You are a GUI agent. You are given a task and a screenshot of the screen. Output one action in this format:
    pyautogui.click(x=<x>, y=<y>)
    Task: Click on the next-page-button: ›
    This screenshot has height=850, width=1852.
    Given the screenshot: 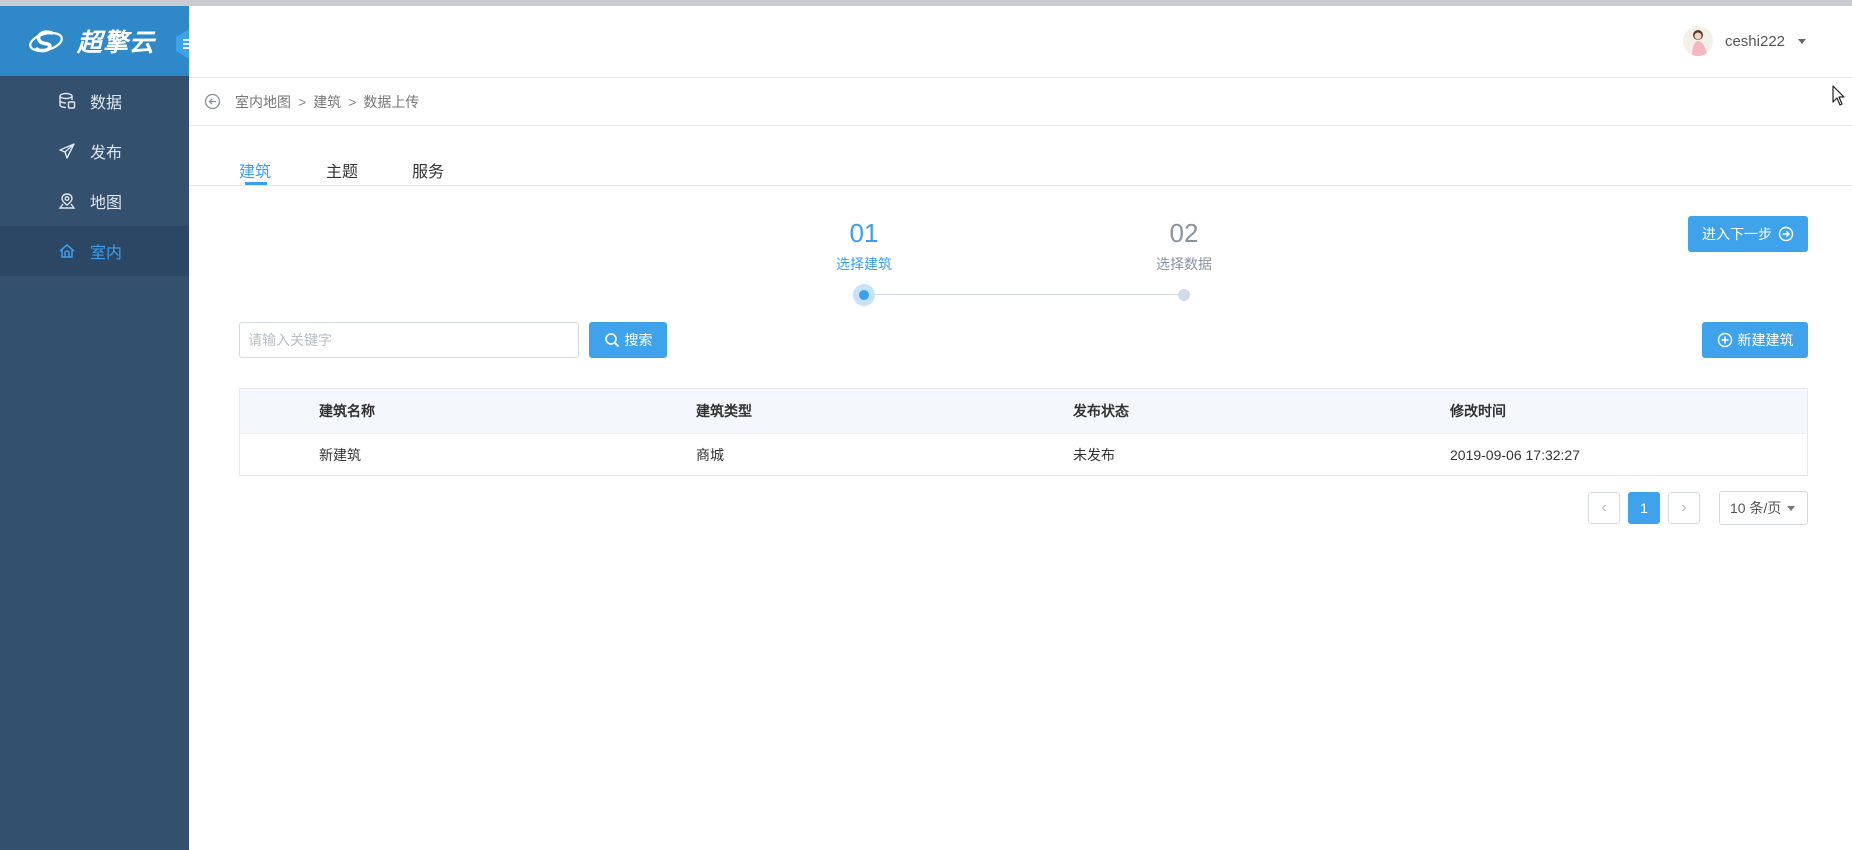 What is the action you would take?
    pyautogui.click(x=1684, y=508)
    